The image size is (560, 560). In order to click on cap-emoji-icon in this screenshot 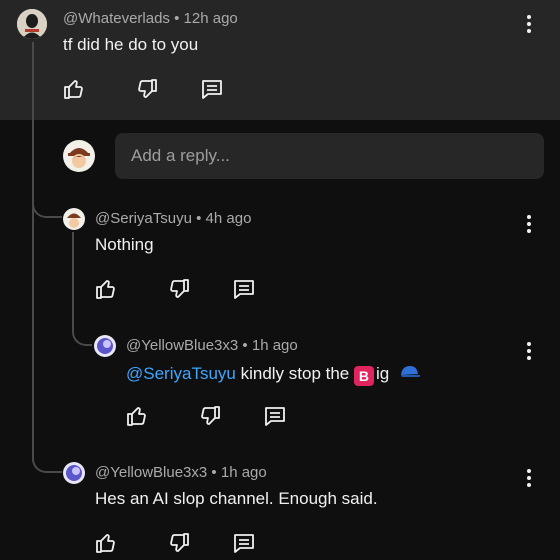, I will do `click(410, 371)`.